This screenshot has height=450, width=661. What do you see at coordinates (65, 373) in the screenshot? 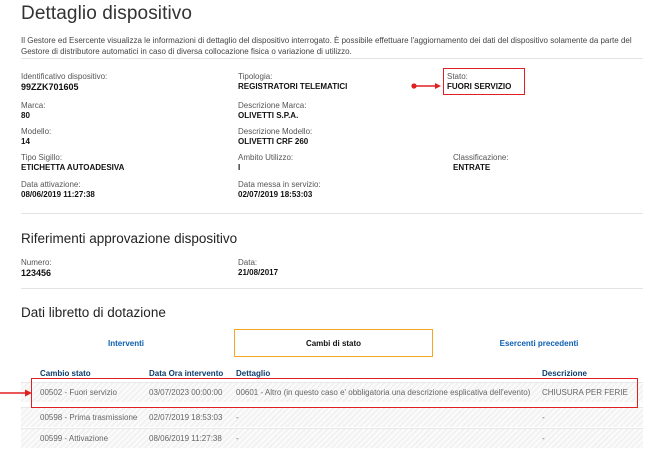
I see `col-cambio-stato: Cambio stato` at bounding box center [65, 373].